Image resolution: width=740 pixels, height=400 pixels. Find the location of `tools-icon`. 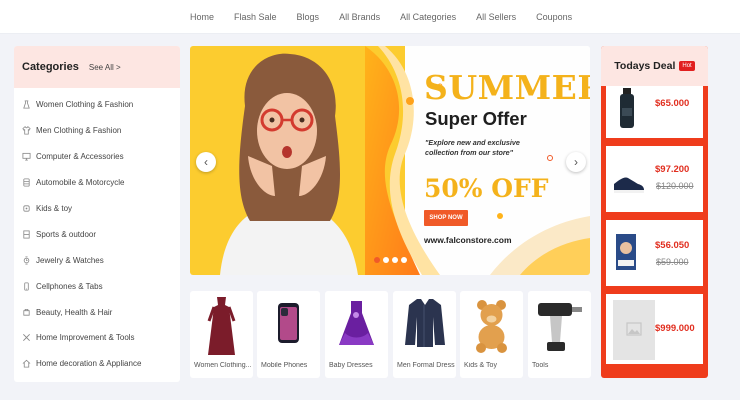

tools-icon is located at coordinates (26, 337).